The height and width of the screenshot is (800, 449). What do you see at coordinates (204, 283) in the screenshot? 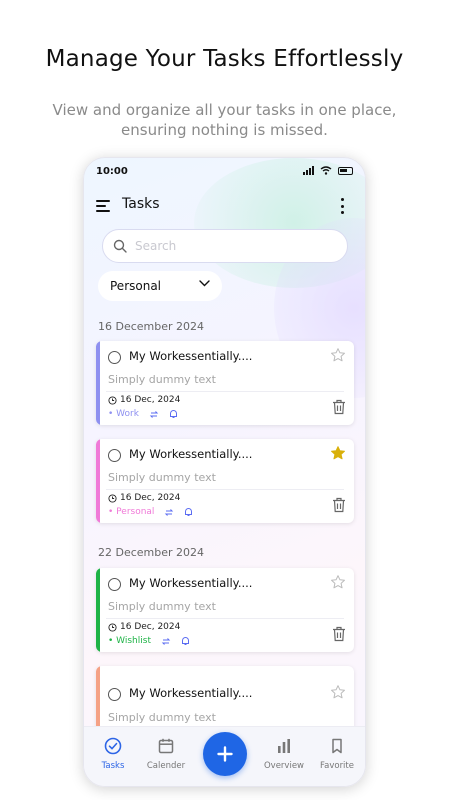
I see `chevron-down-icon` at bounding box center [204, 283].